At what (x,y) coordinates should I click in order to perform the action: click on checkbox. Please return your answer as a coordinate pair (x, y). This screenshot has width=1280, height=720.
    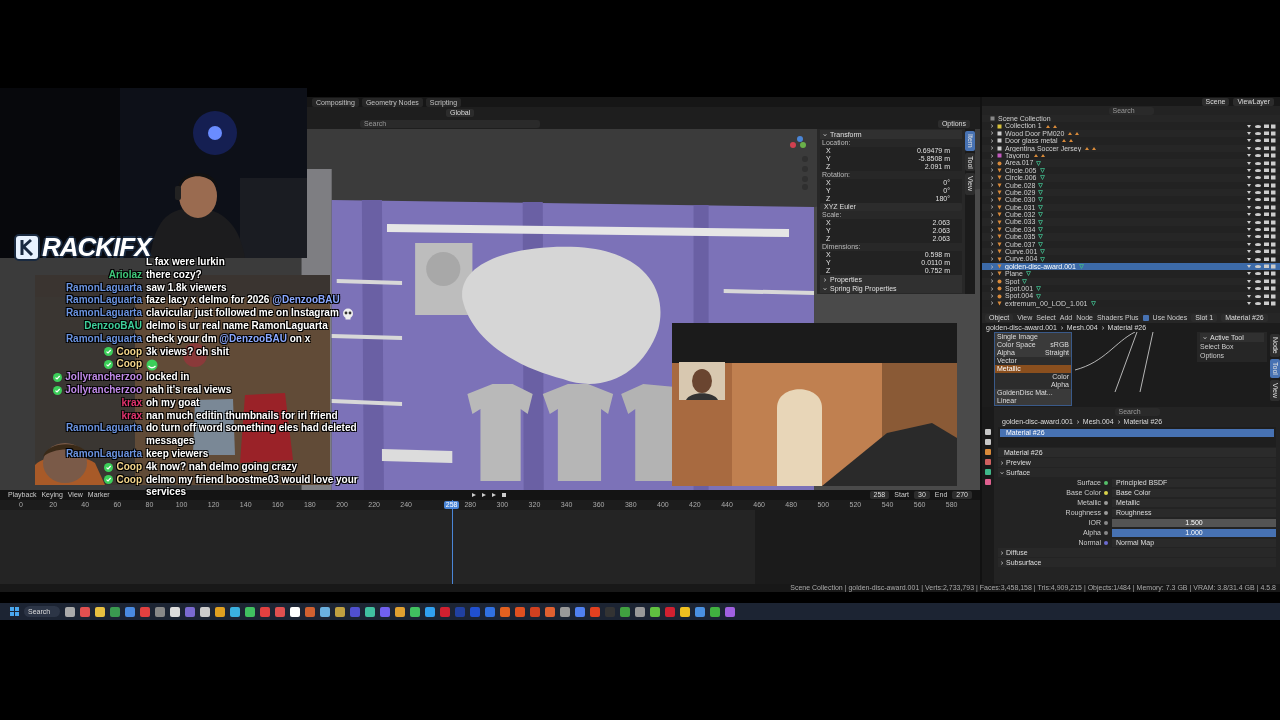
    Looking at the image, I should click on (1145, 318).